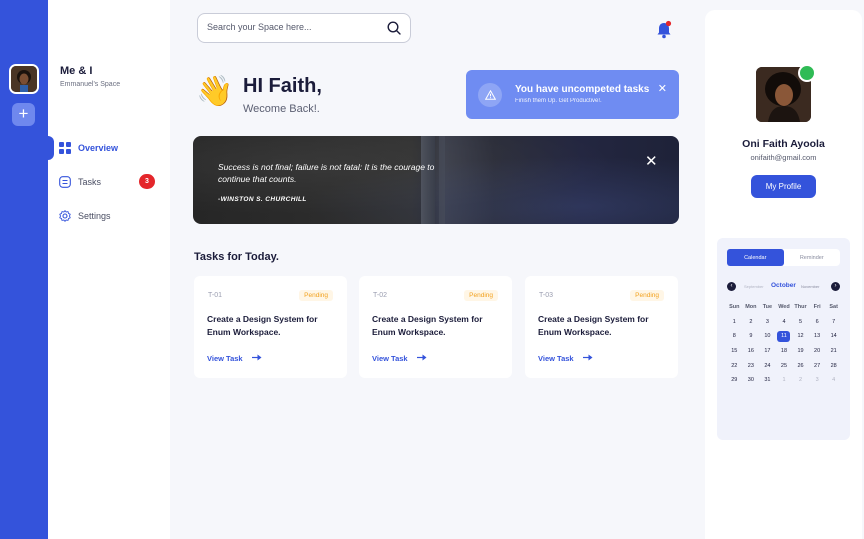 This screenshot has height=539, width=864. I want to click on calendar-day: 6, so click(817, 322).